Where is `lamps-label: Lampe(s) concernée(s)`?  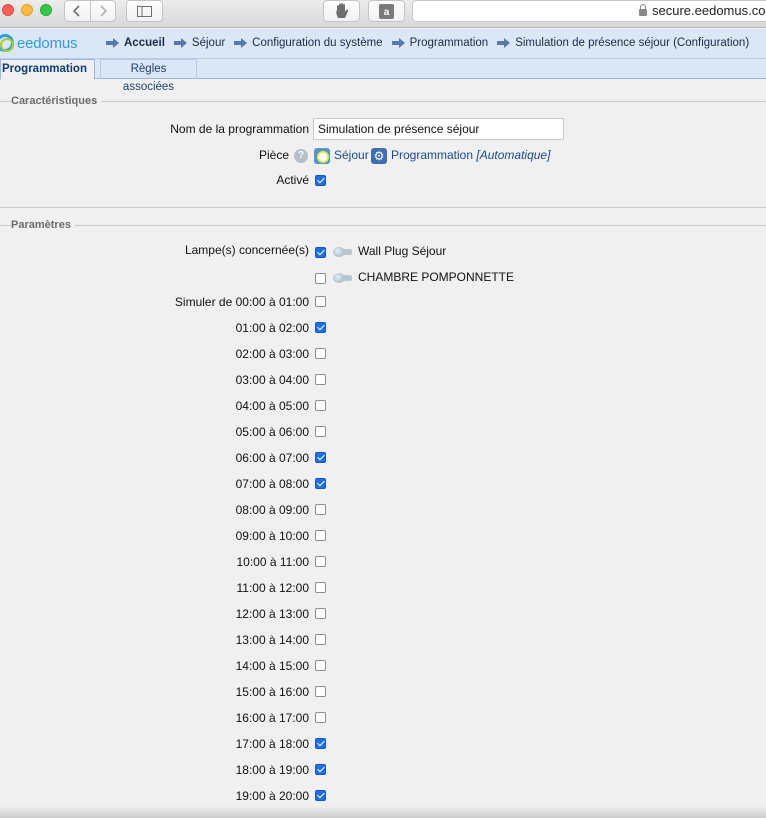 lamps-label: Lampe(s) concernée(s) is located at coordinates (246, 250).